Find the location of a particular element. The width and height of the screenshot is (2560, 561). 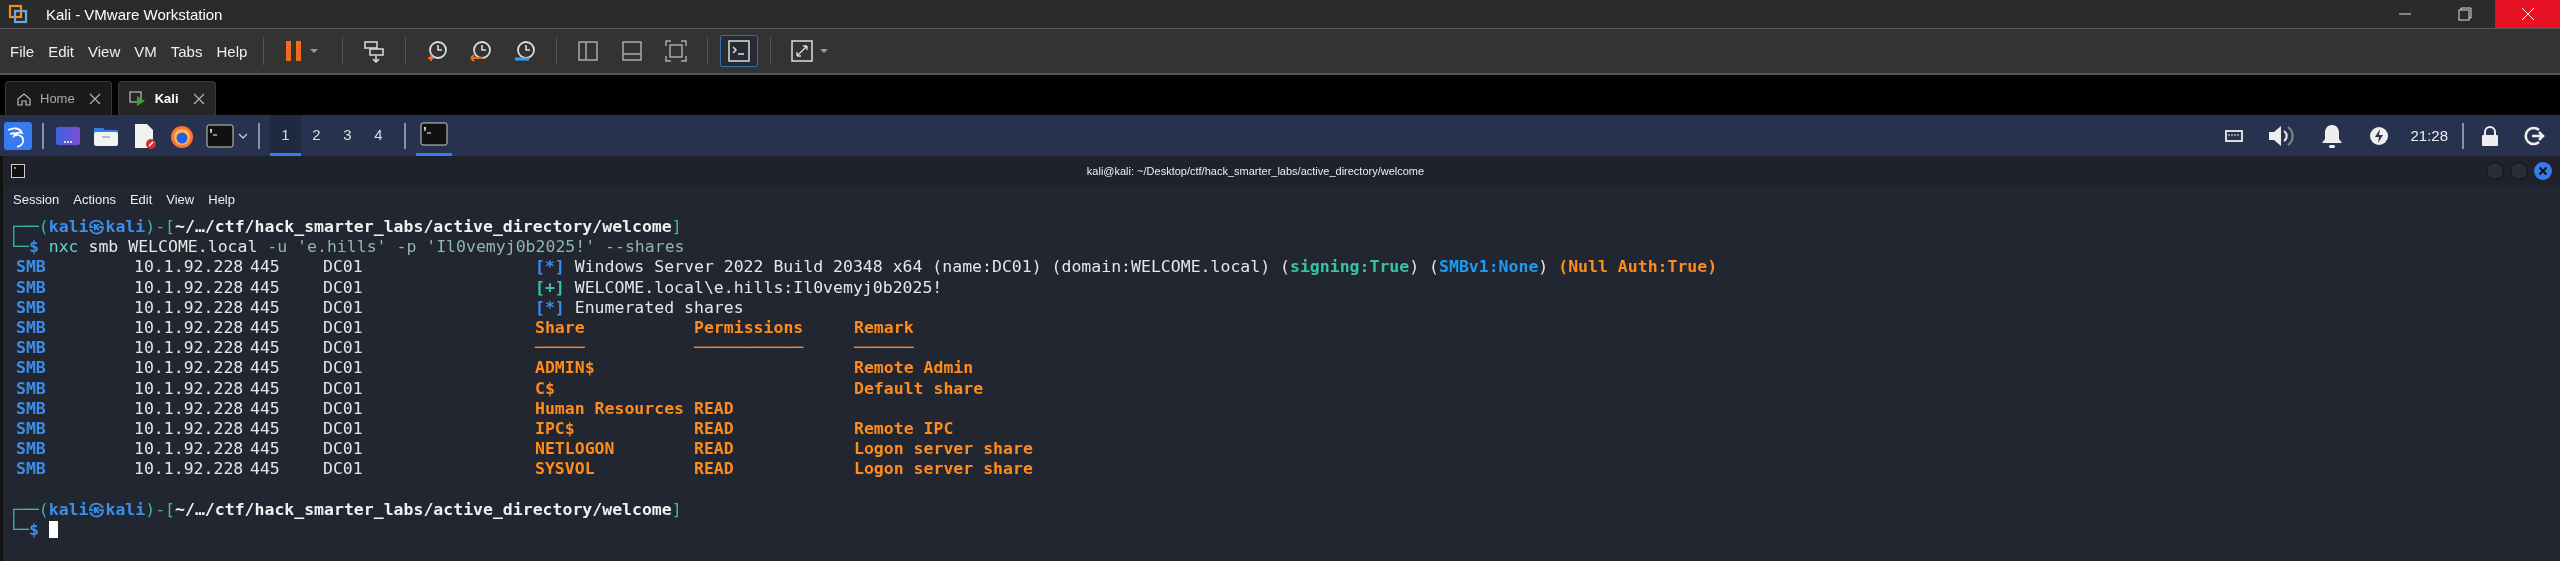

workspace-button: 2 is located at coordinates (316, 135).